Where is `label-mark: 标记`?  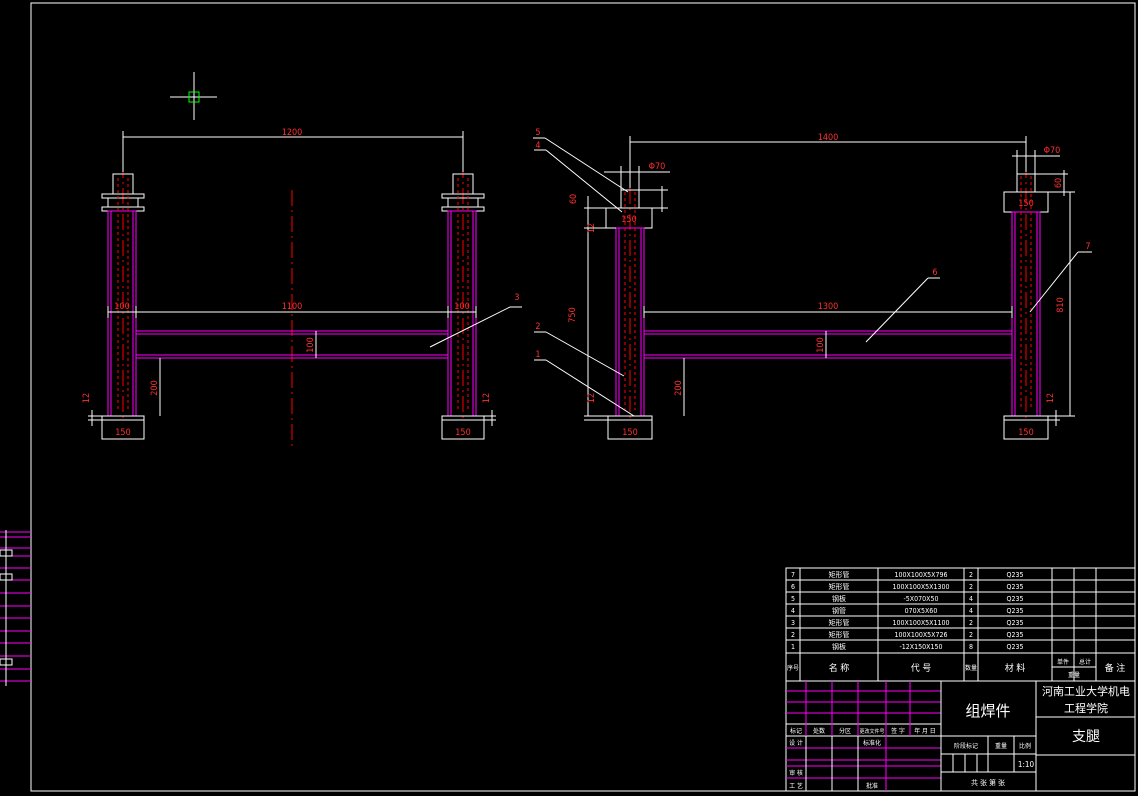 label-mark: 标记 is located at coordinates (796, 731).